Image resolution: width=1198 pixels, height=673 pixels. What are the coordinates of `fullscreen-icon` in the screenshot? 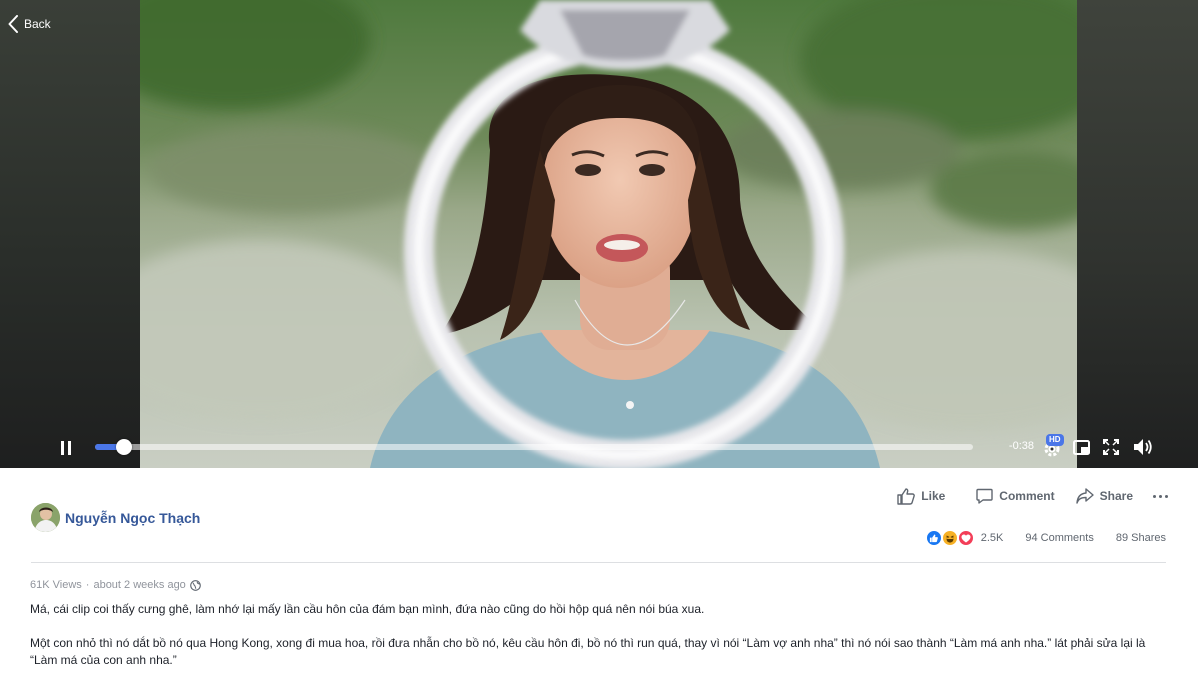 It's located at (1111, 447).